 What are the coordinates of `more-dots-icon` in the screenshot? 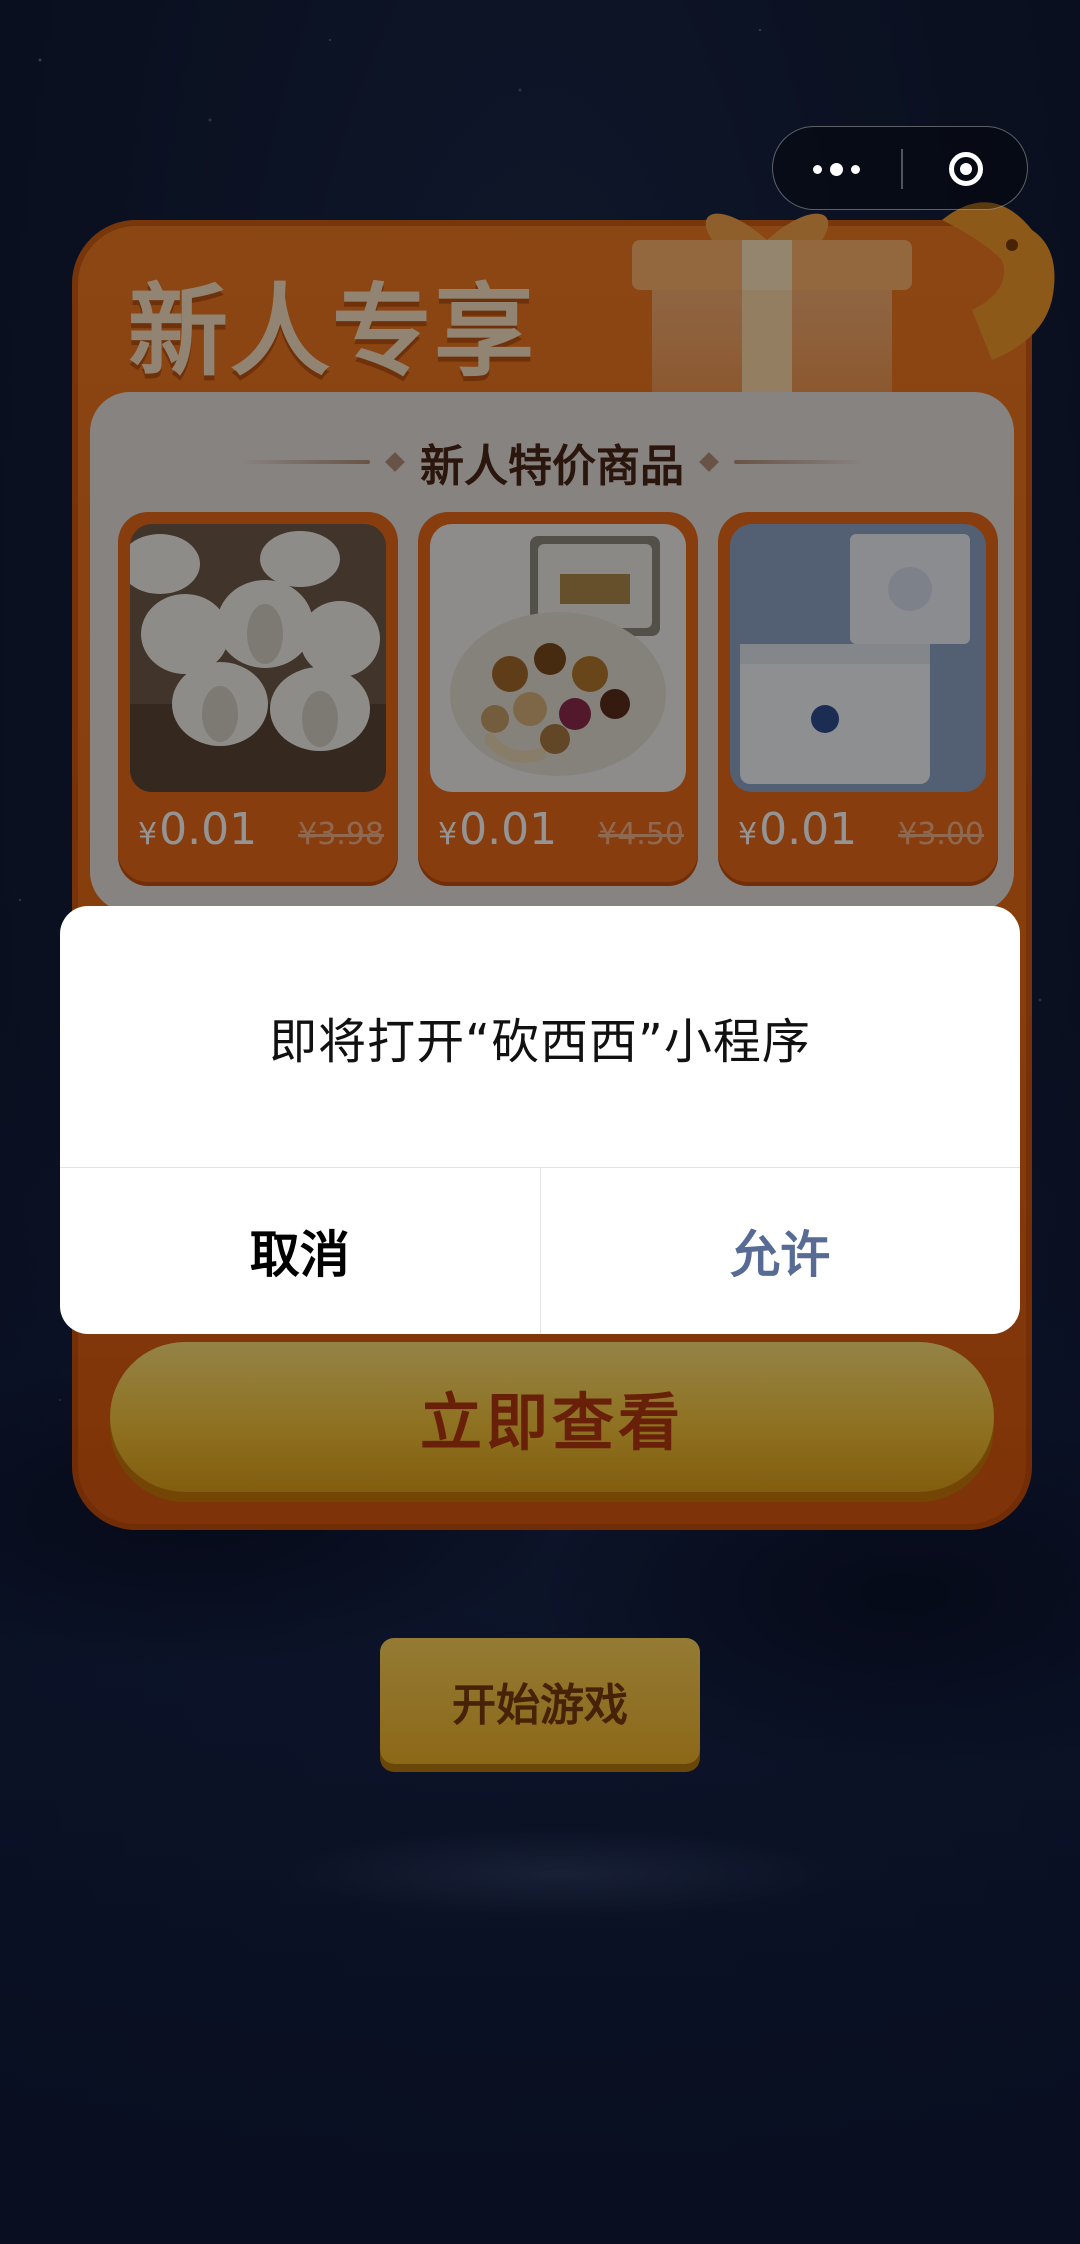 It's located at (836, 169).